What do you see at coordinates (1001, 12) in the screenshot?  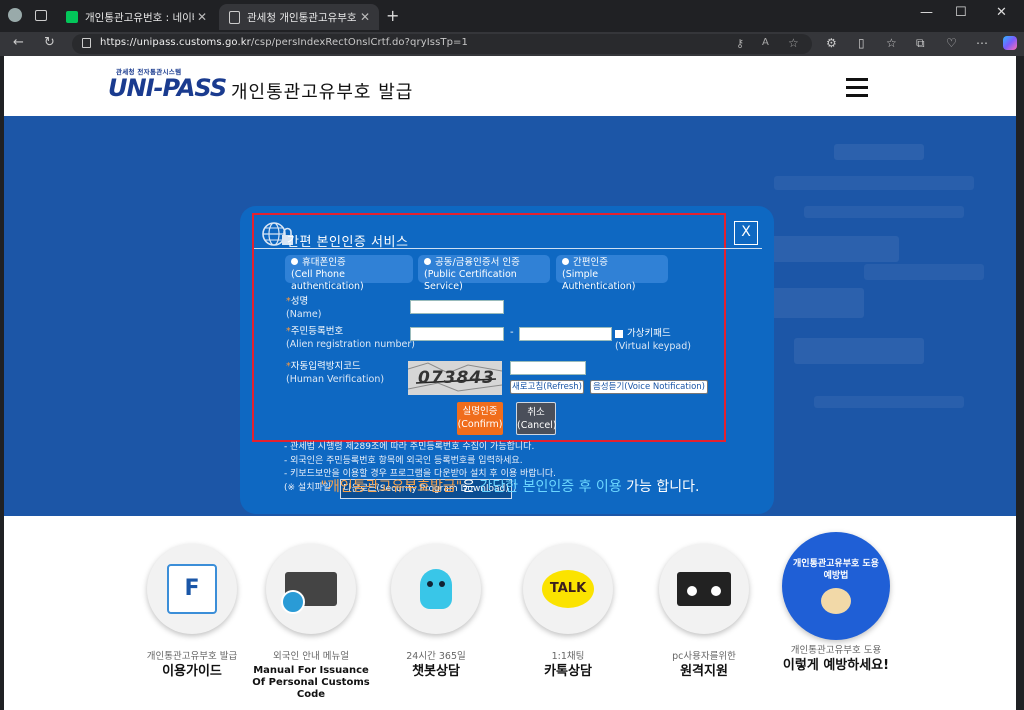 I see `window-close-icon: ✕` at bounding box center [1001, 12].